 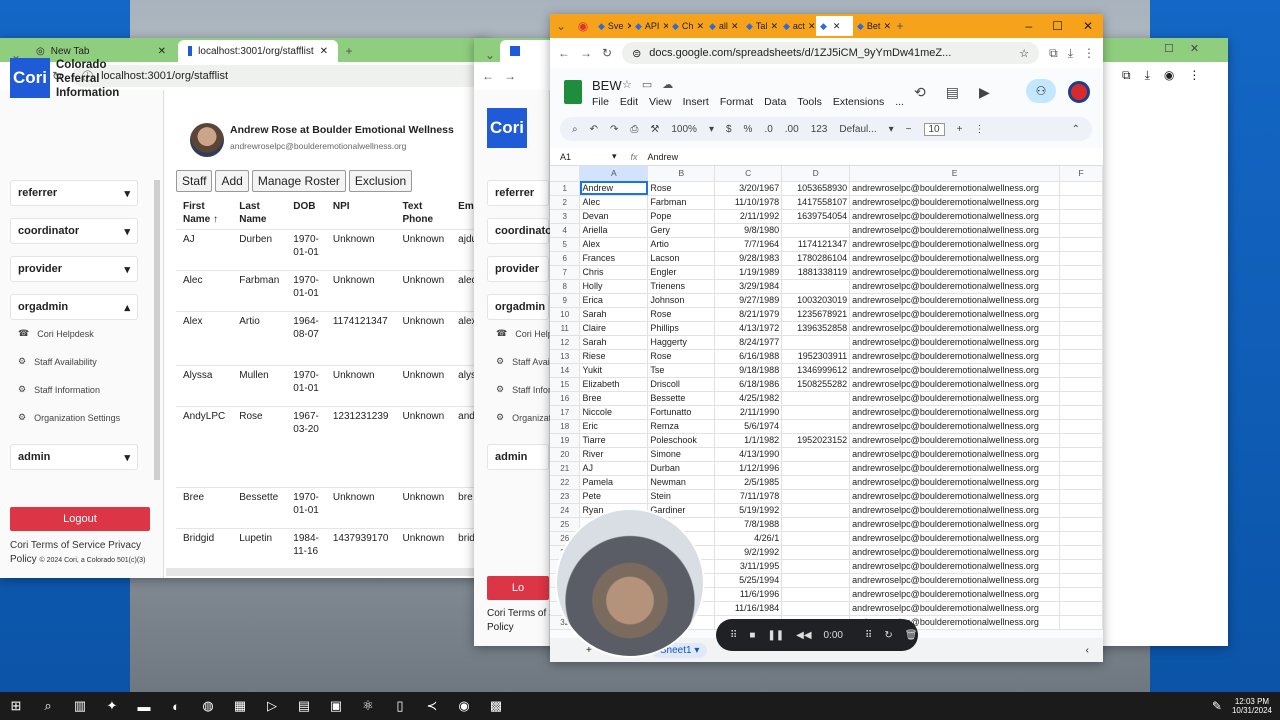 I want to click on search-icon: ⌕, so click(x=48, y=706).